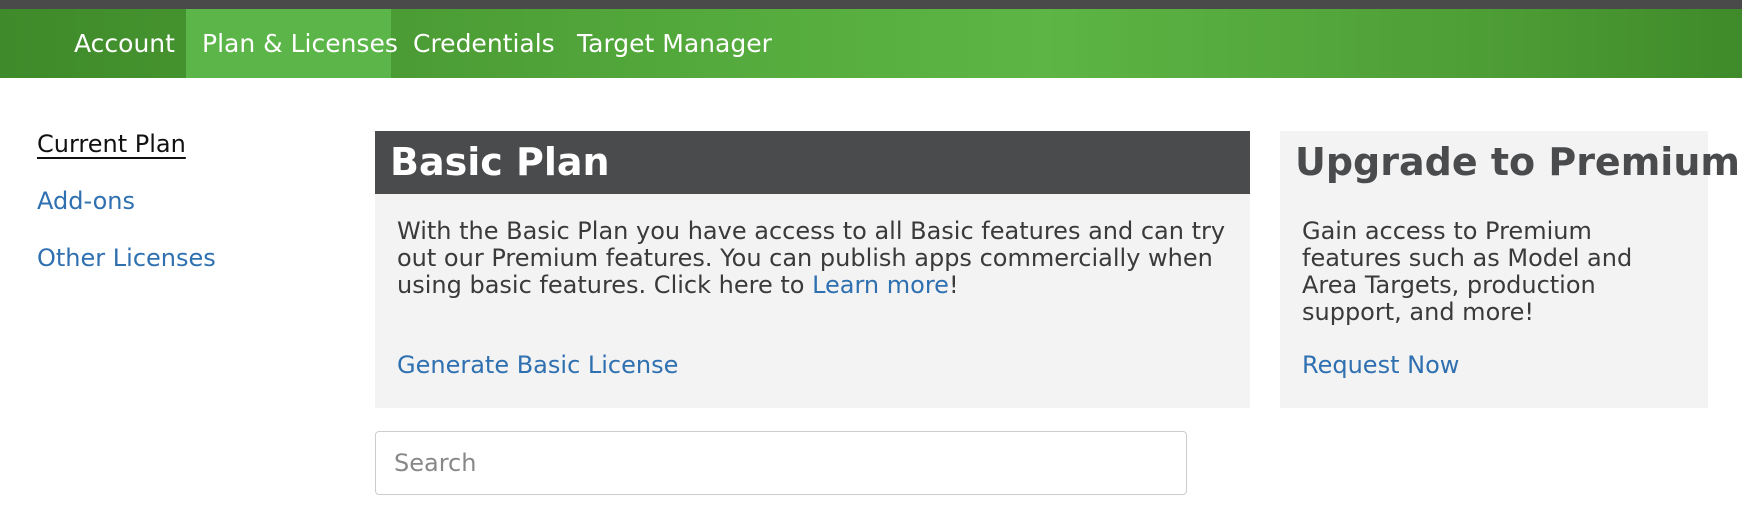 The height and width of the screenshot is (521, 1742). I want to click on top-strip, so click(871, 4).